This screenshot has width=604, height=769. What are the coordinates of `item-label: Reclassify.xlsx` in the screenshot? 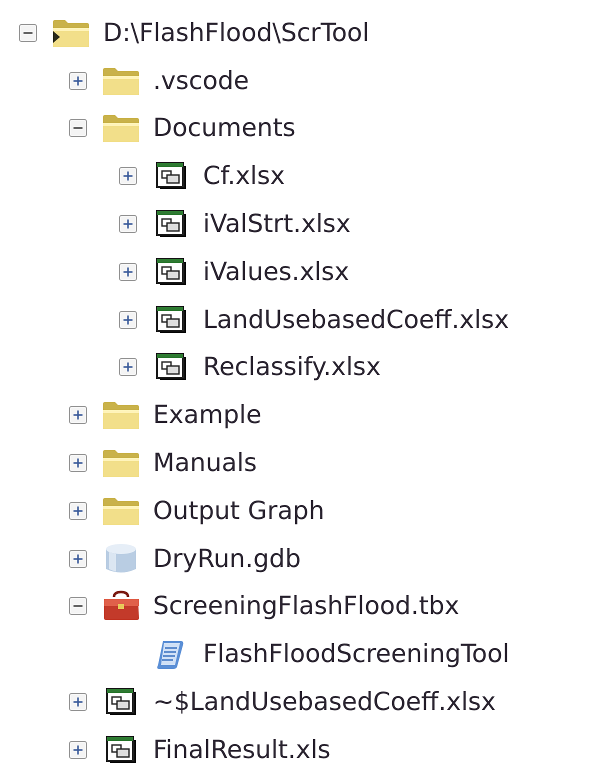 It's located at (292, 367).